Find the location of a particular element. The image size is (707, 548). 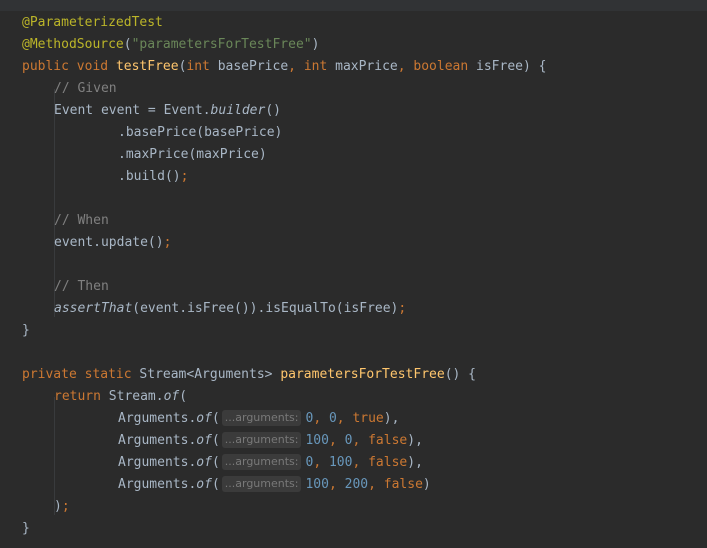

code-line: // Then is located at coordinates (81, 287).